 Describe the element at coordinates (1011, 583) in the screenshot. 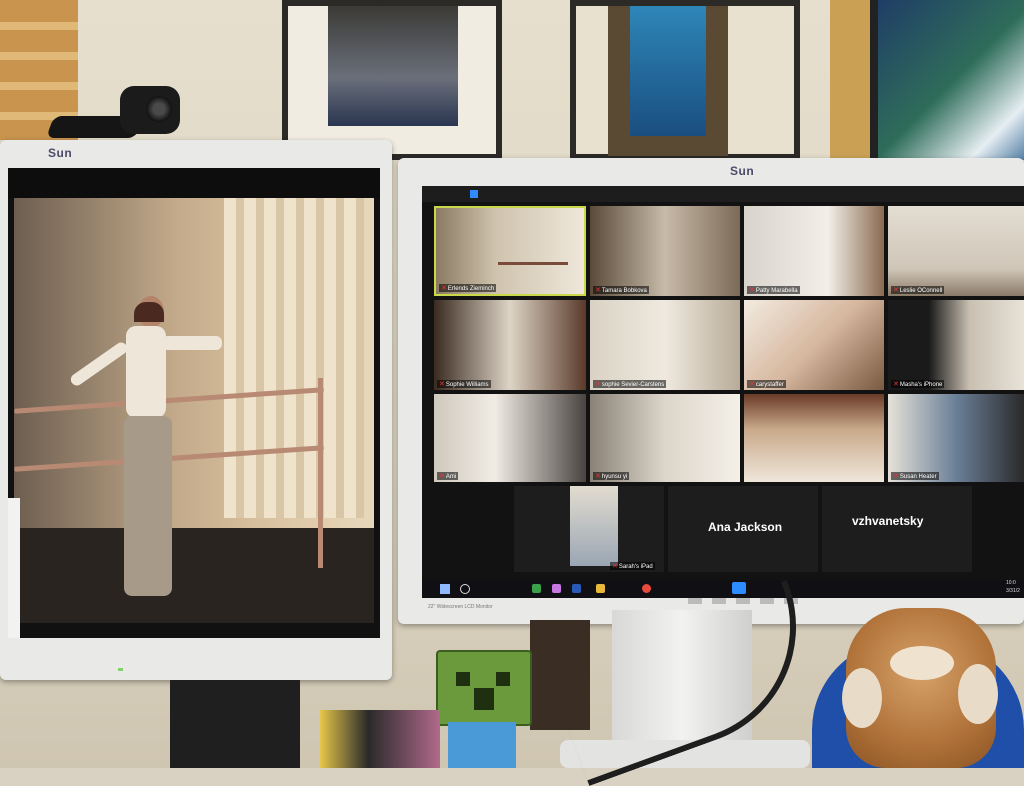

I see `clock-time: 10:0` at that location.